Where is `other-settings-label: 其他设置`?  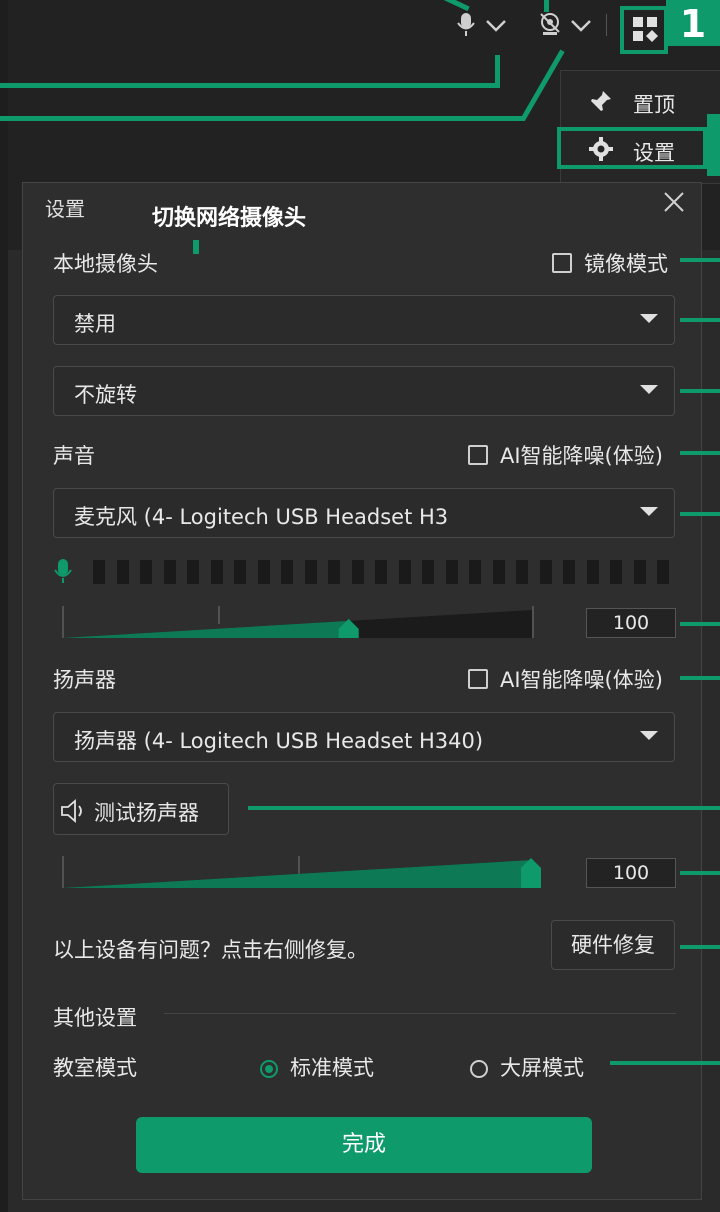
other-settings-label: 其他设置 is located at coordinates (95, 1018).